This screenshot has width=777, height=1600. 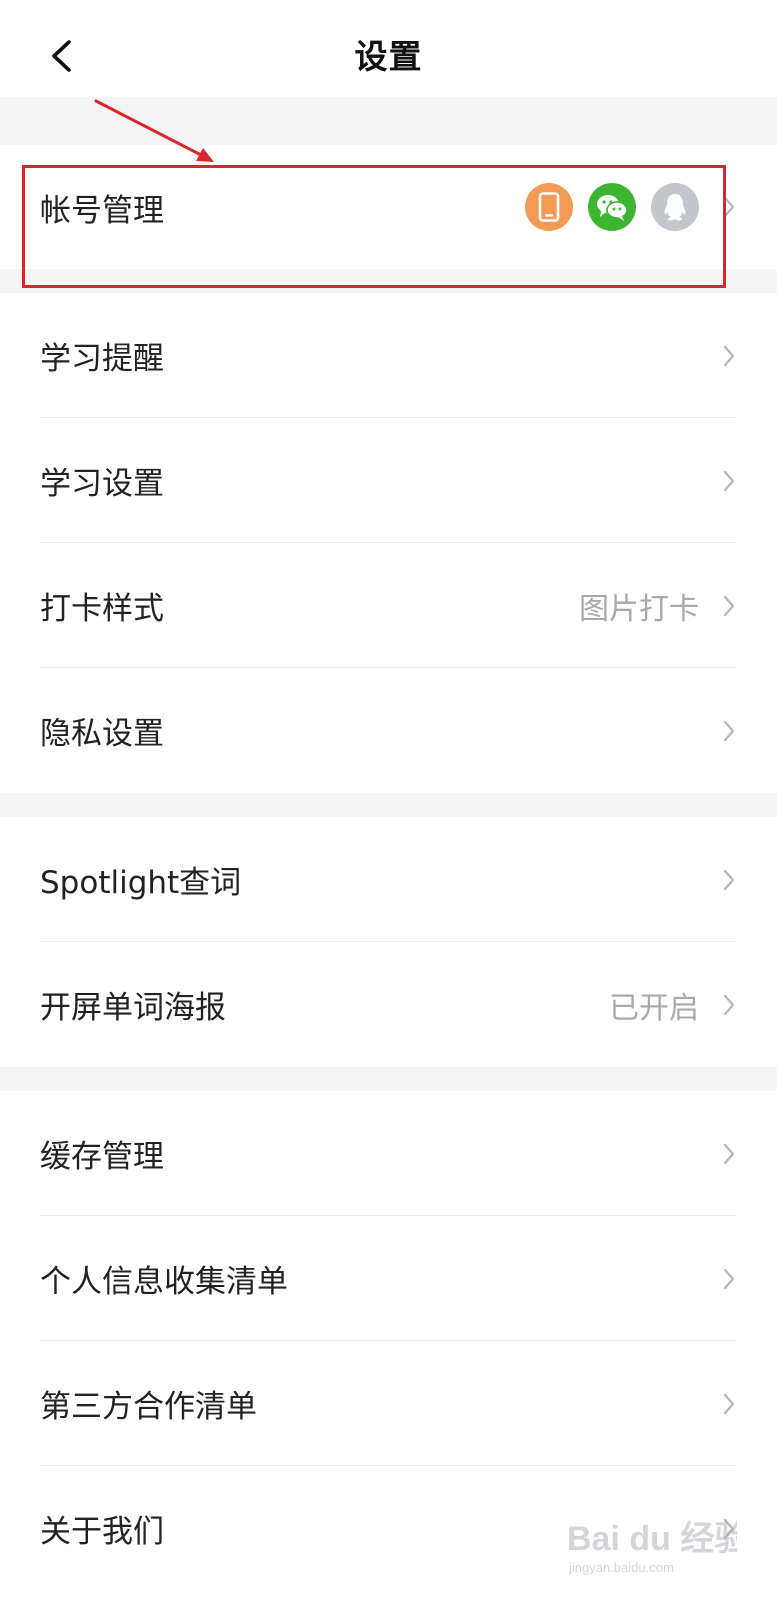 I want to click on nav-header: 设置, so click(x=388, y=54).